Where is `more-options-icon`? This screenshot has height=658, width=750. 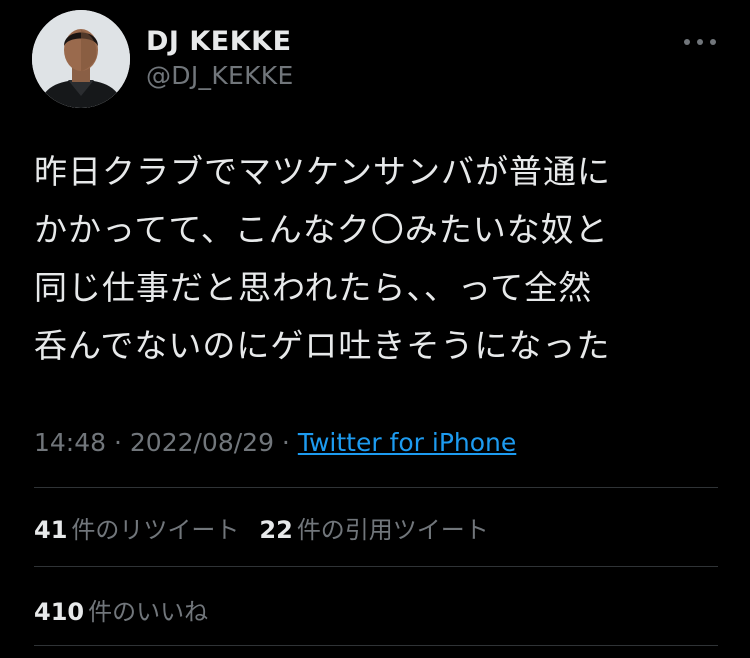 more-options-icon is located at coordinates (700, 42).